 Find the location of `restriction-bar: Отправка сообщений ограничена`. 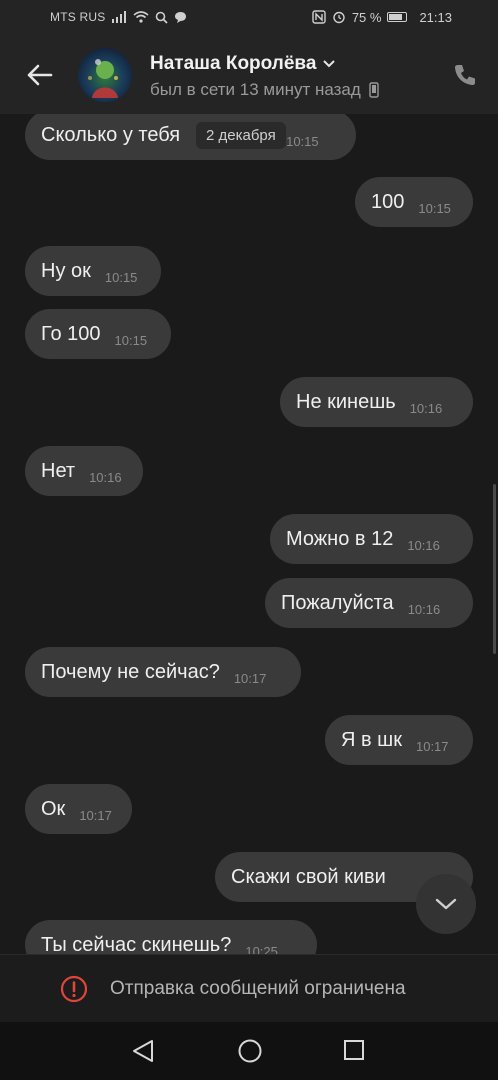

restriction-bar: Отправка сообщений ограничена is located at coordinates (249, 988).